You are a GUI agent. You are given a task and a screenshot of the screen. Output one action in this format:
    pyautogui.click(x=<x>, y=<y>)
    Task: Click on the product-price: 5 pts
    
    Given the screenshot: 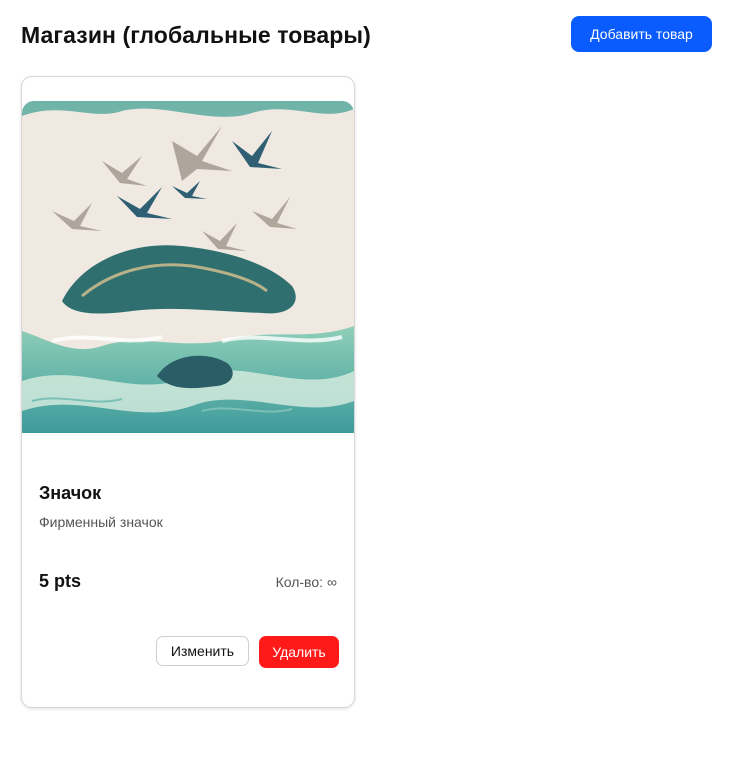 What is the action you would take?
    pyautogui.click(x=60, y=581)
    